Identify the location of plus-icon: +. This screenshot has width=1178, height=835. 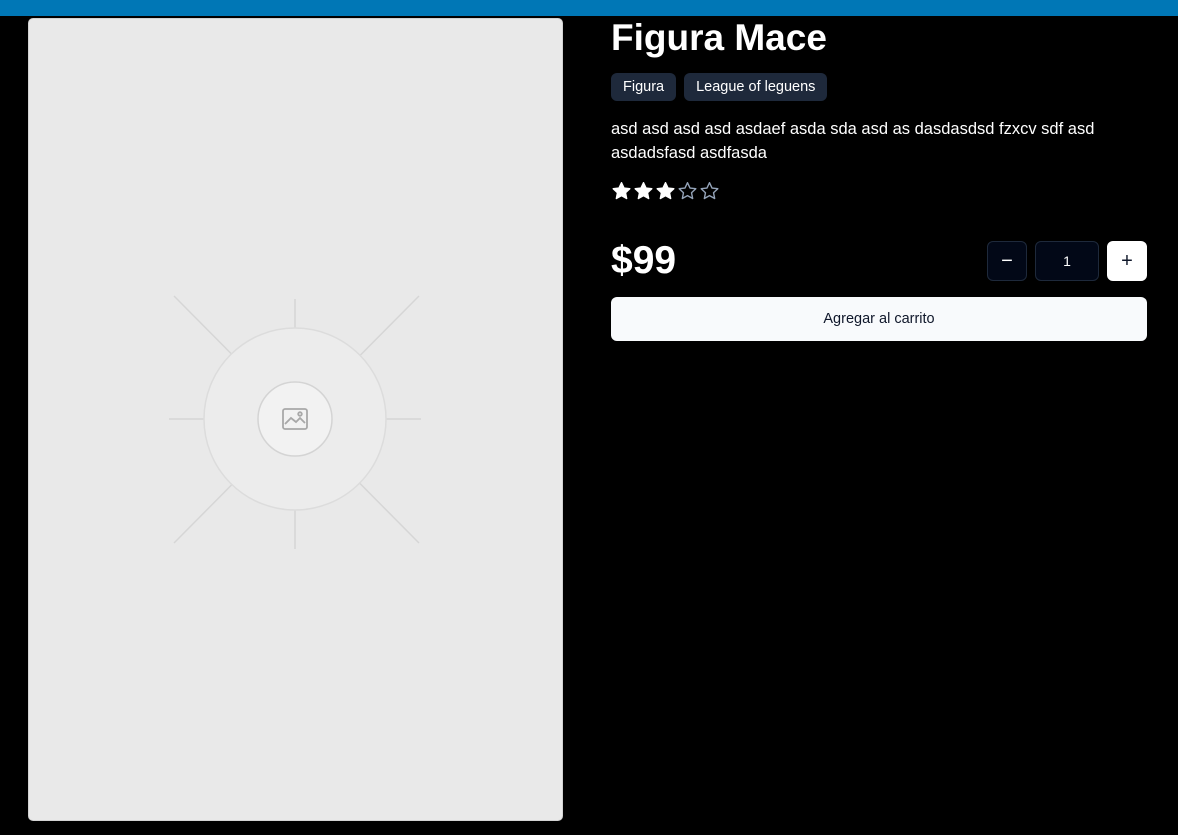
(1127, 261).